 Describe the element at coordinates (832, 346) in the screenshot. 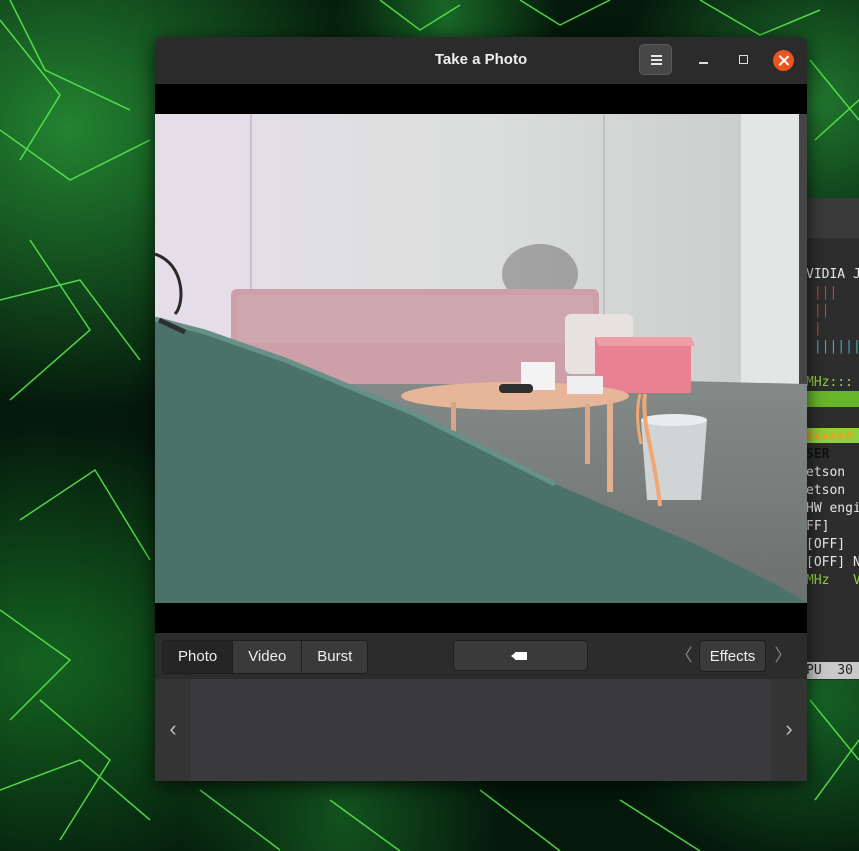

I see `terminal-line: ||||||` at that location.